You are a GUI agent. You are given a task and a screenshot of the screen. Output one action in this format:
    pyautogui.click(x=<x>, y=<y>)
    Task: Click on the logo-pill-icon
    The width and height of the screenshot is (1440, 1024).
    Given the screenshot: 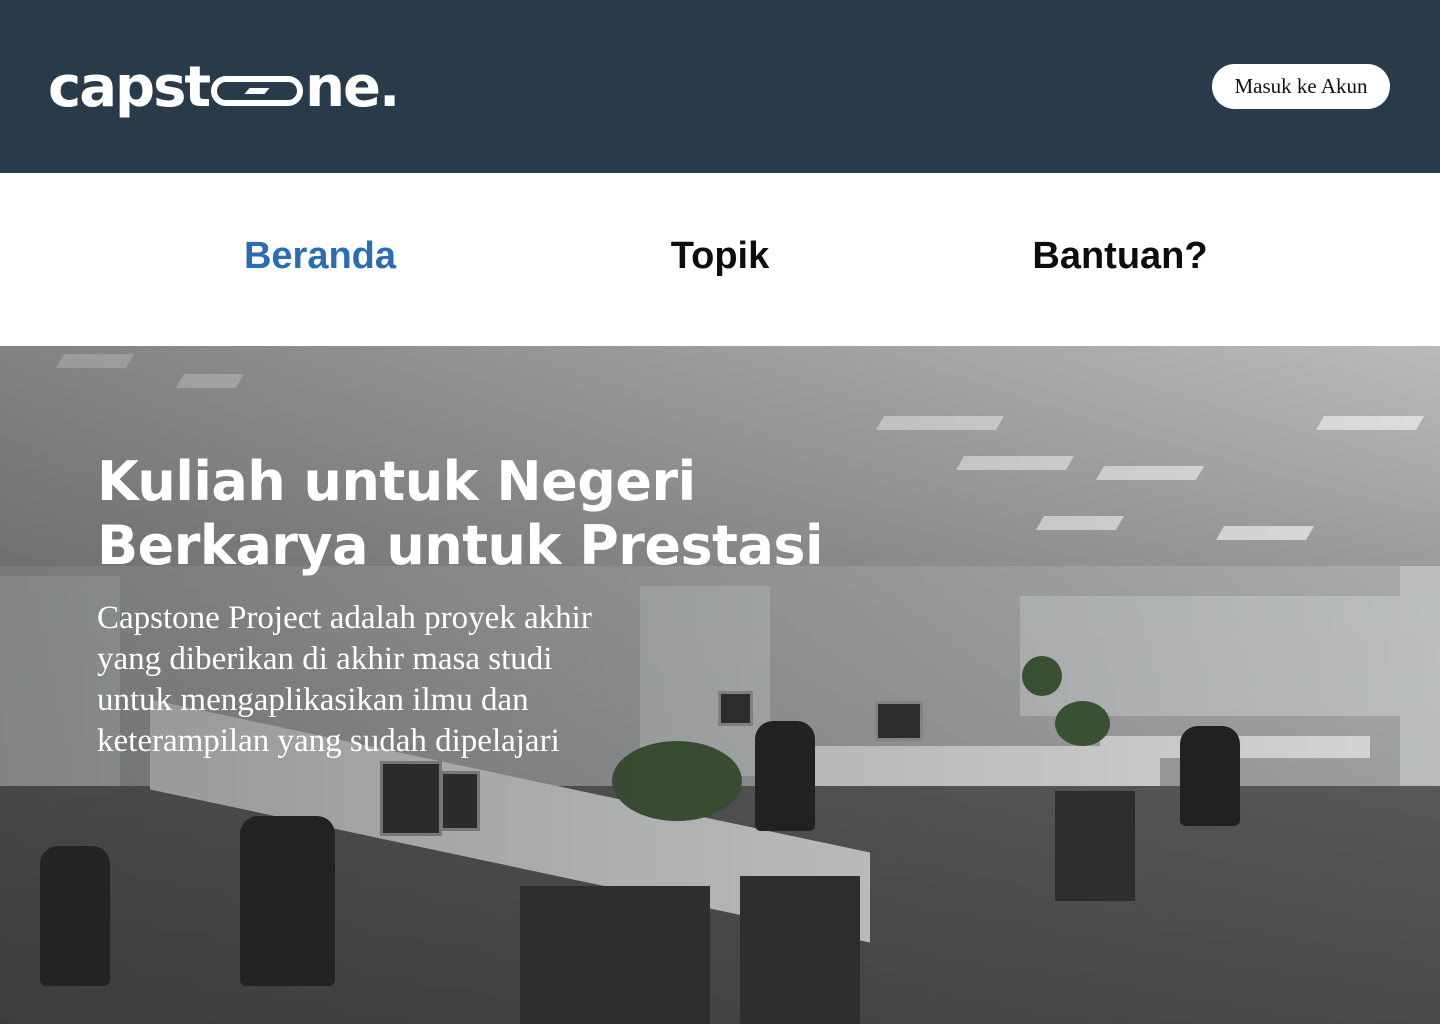 What is the action you would take?
    pyautogui.click(x=257, y=91)
    